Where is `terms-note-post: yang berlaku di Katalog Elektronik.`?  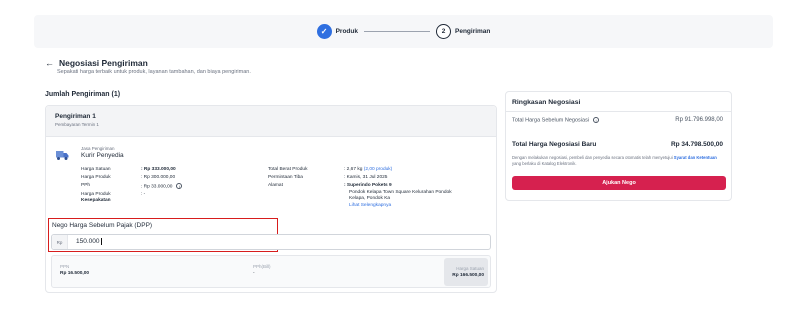
terms-note-post: yang berlaku di Katalog Elektronik. is located at coordinates (544, 164).